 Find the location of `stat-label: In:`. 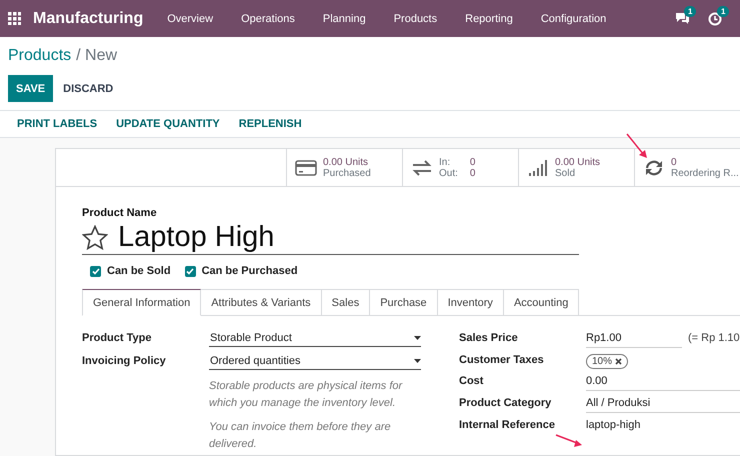

stat-label: In: is located at coordinates (445, 162).